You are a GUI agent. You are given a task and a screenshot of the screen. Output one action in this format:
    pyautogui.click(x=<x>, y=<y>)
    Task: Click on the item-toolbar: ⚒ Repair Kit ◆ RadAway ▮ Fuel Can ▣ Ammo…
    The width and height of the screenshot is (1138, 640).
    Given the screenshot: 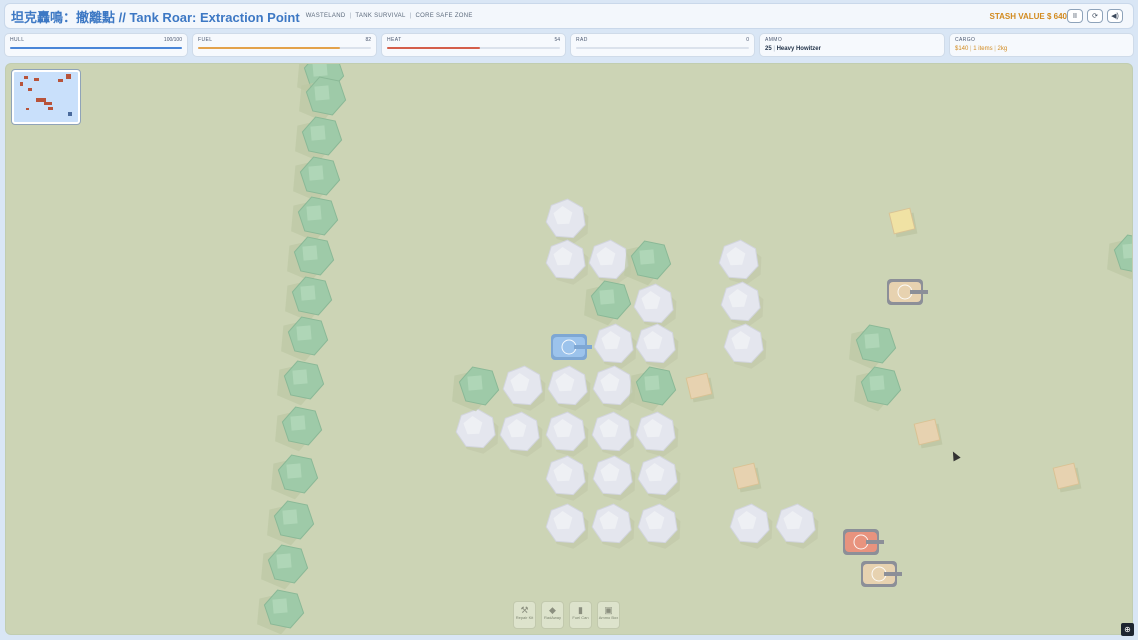 What is the action you would take?
    pyautogui.click(x=566, y=615)
    